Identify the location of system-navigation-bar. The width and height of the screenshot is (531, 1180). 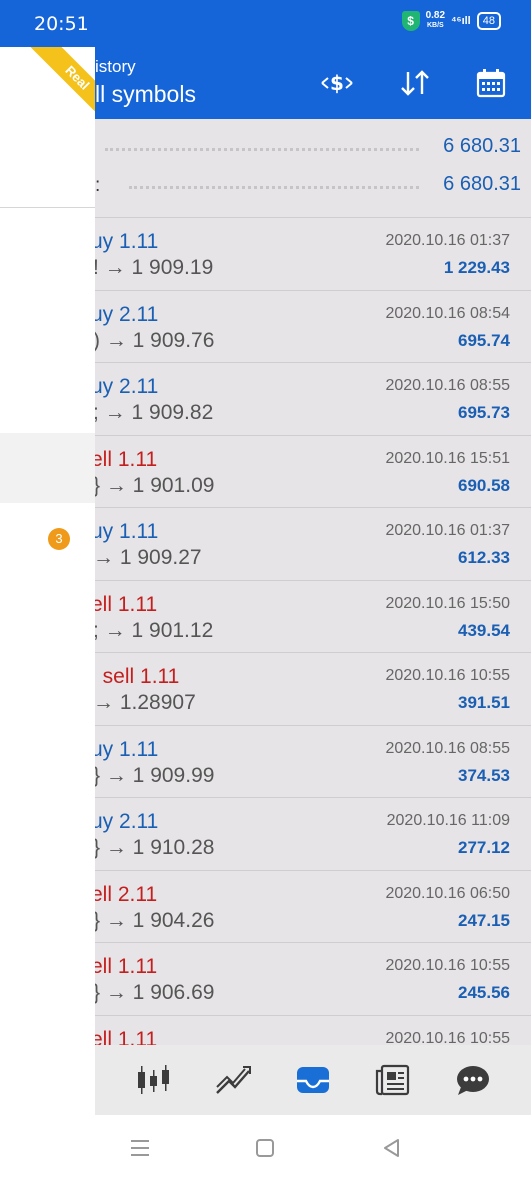
(265, 1147).